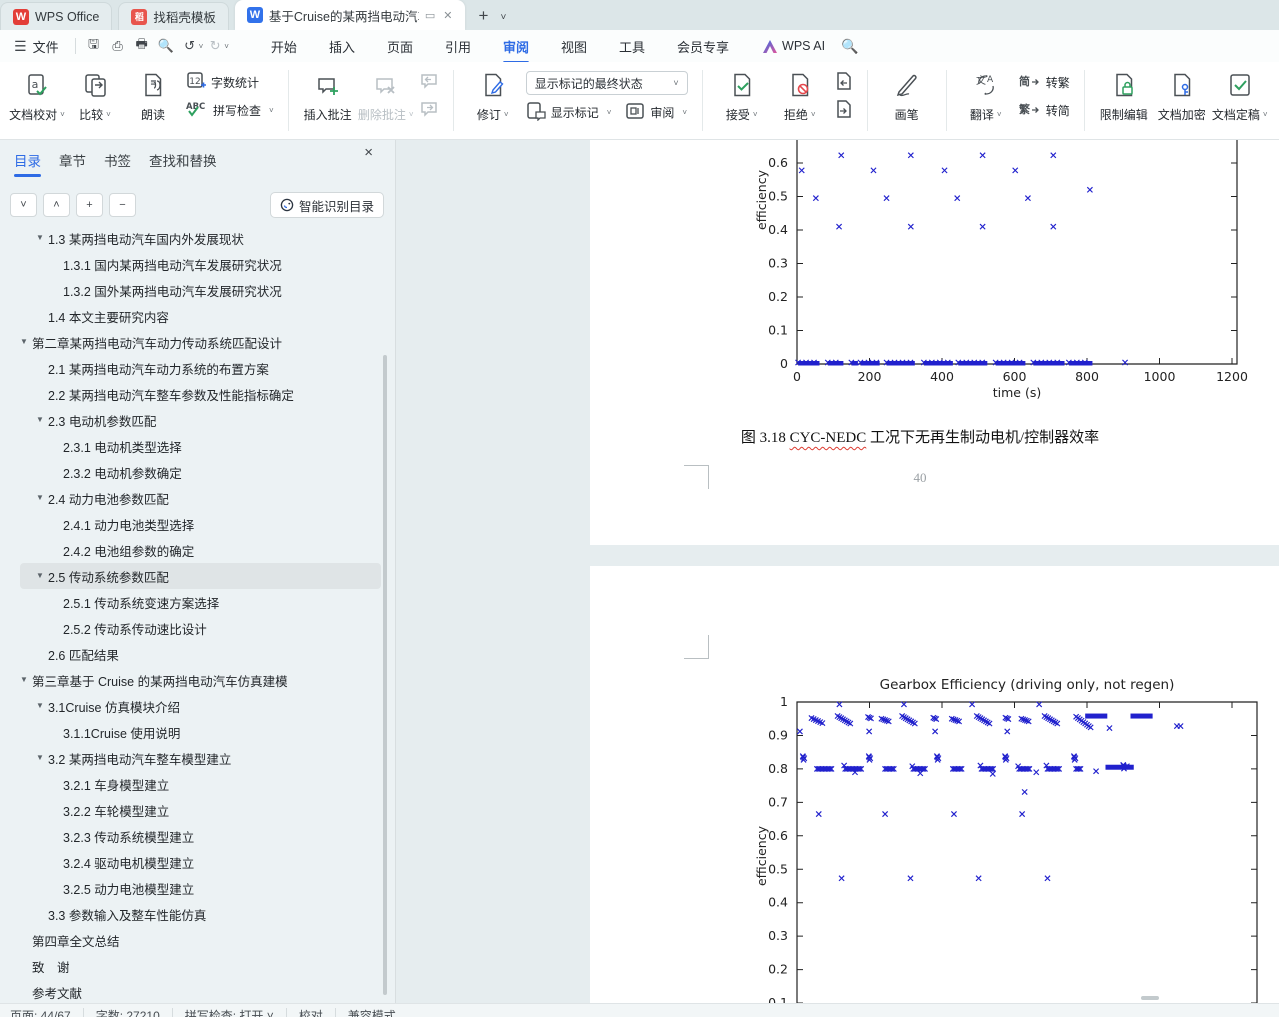 This screenshot has width=1279, height=1017. Describe the element at coordinates (372, 1012) in the screenshot. I see `status-item-4: 兼容模式` at that location.